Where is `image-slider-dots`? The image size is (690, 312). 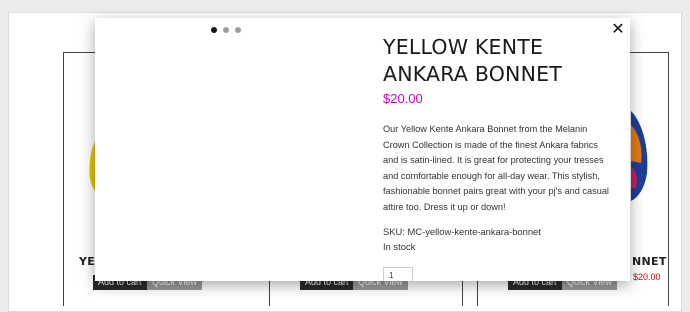
image-slider-dots is located at coordinates (226, 30).